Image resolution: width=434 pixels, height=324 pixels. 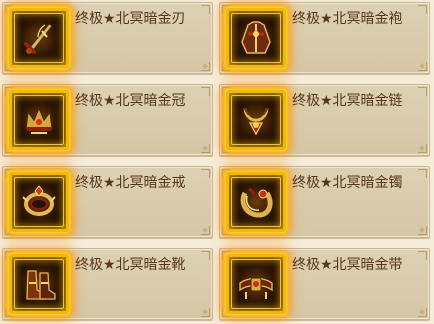 I want to click on blade-icon, so click(x=38, y=38).